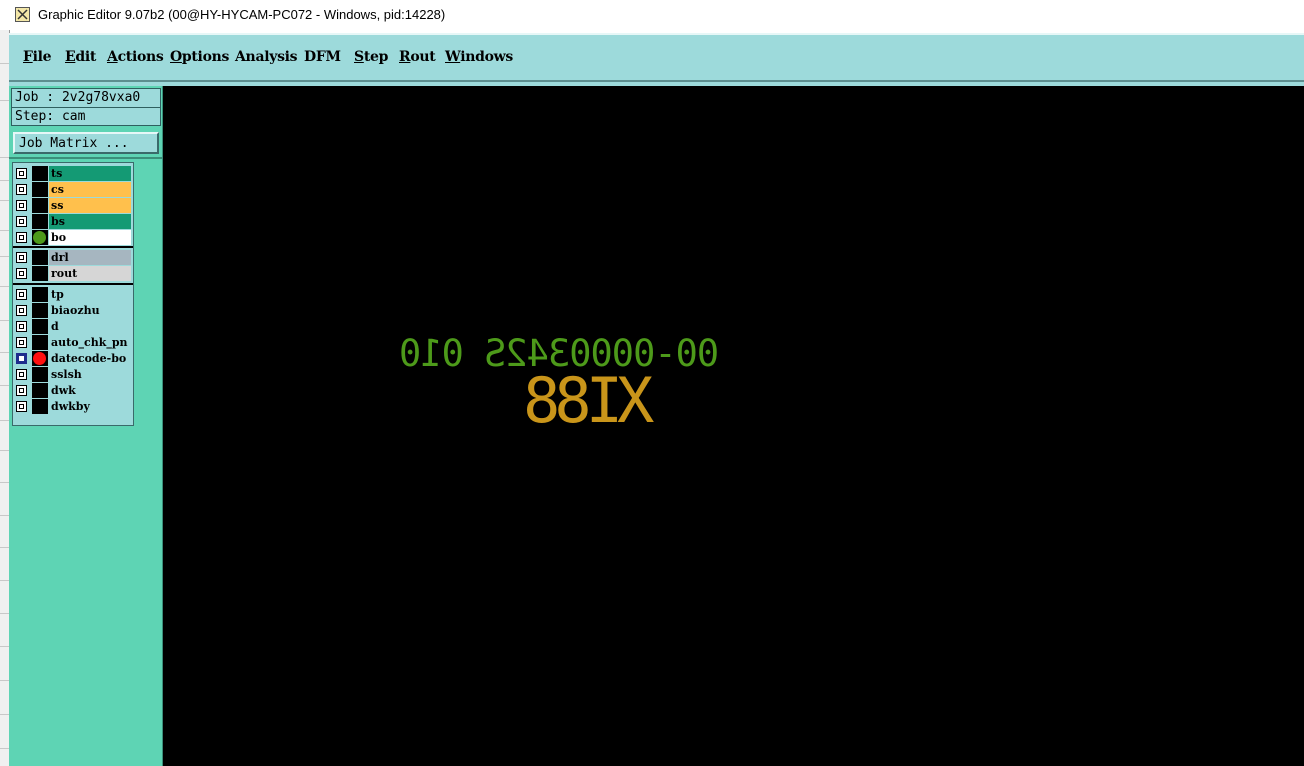  What do you see at coordinates (90, 390) in the screenshot?
I see `layer-name: dwk` at bounding box center [90, 390].